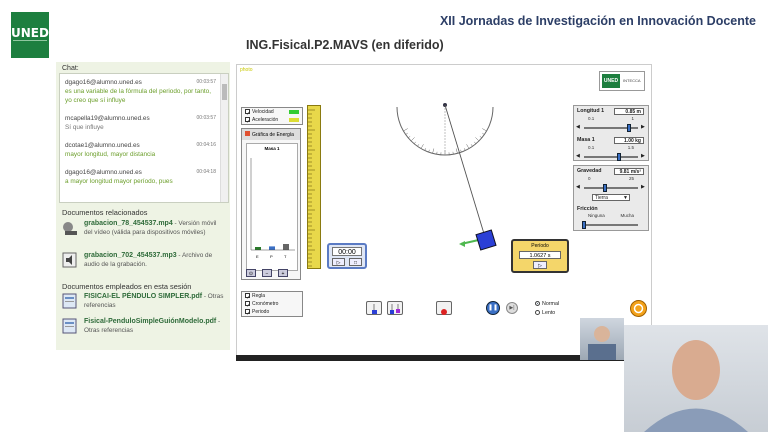 The width and height of the screenshot is (768, 437). Describe the element at coordinates (247, 111) in the screenshot. I see `velocity-checkbox: ✓` at that location.